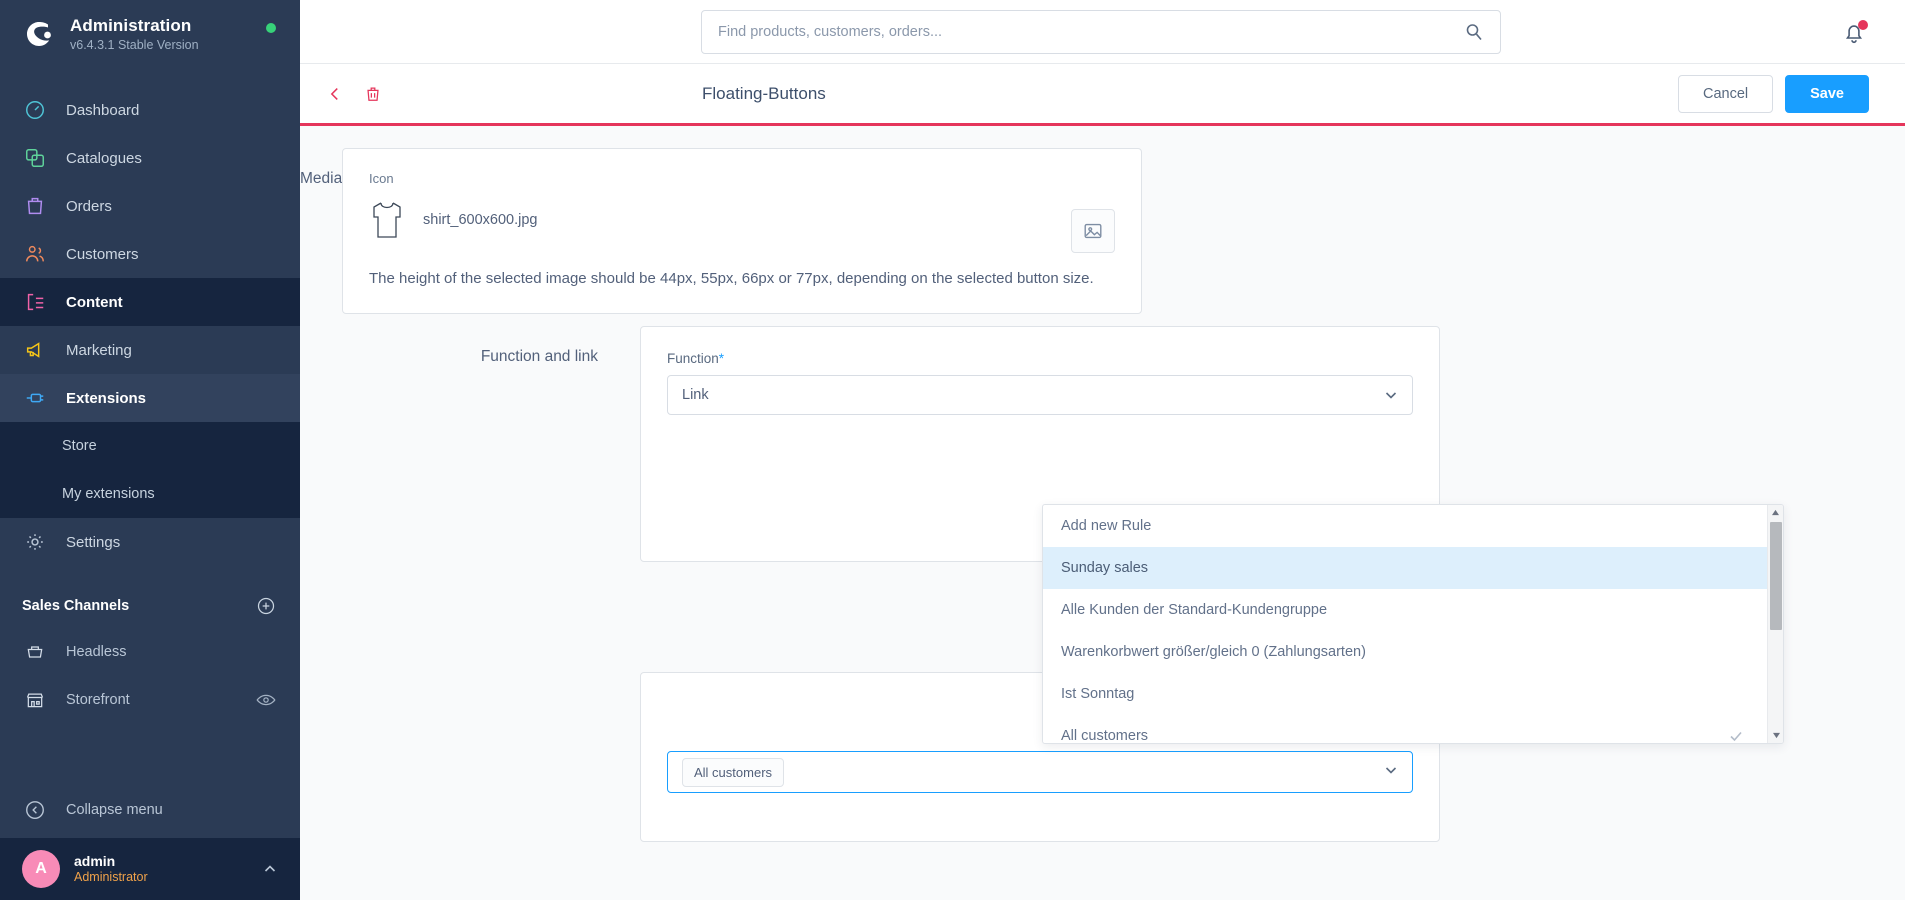 The image size is (1905, 900). What do you see at coordinates (480, 220) in the screenshot?
I see `media-file-name: shirt_600x600.jpg` at bounding box center [480, 220].